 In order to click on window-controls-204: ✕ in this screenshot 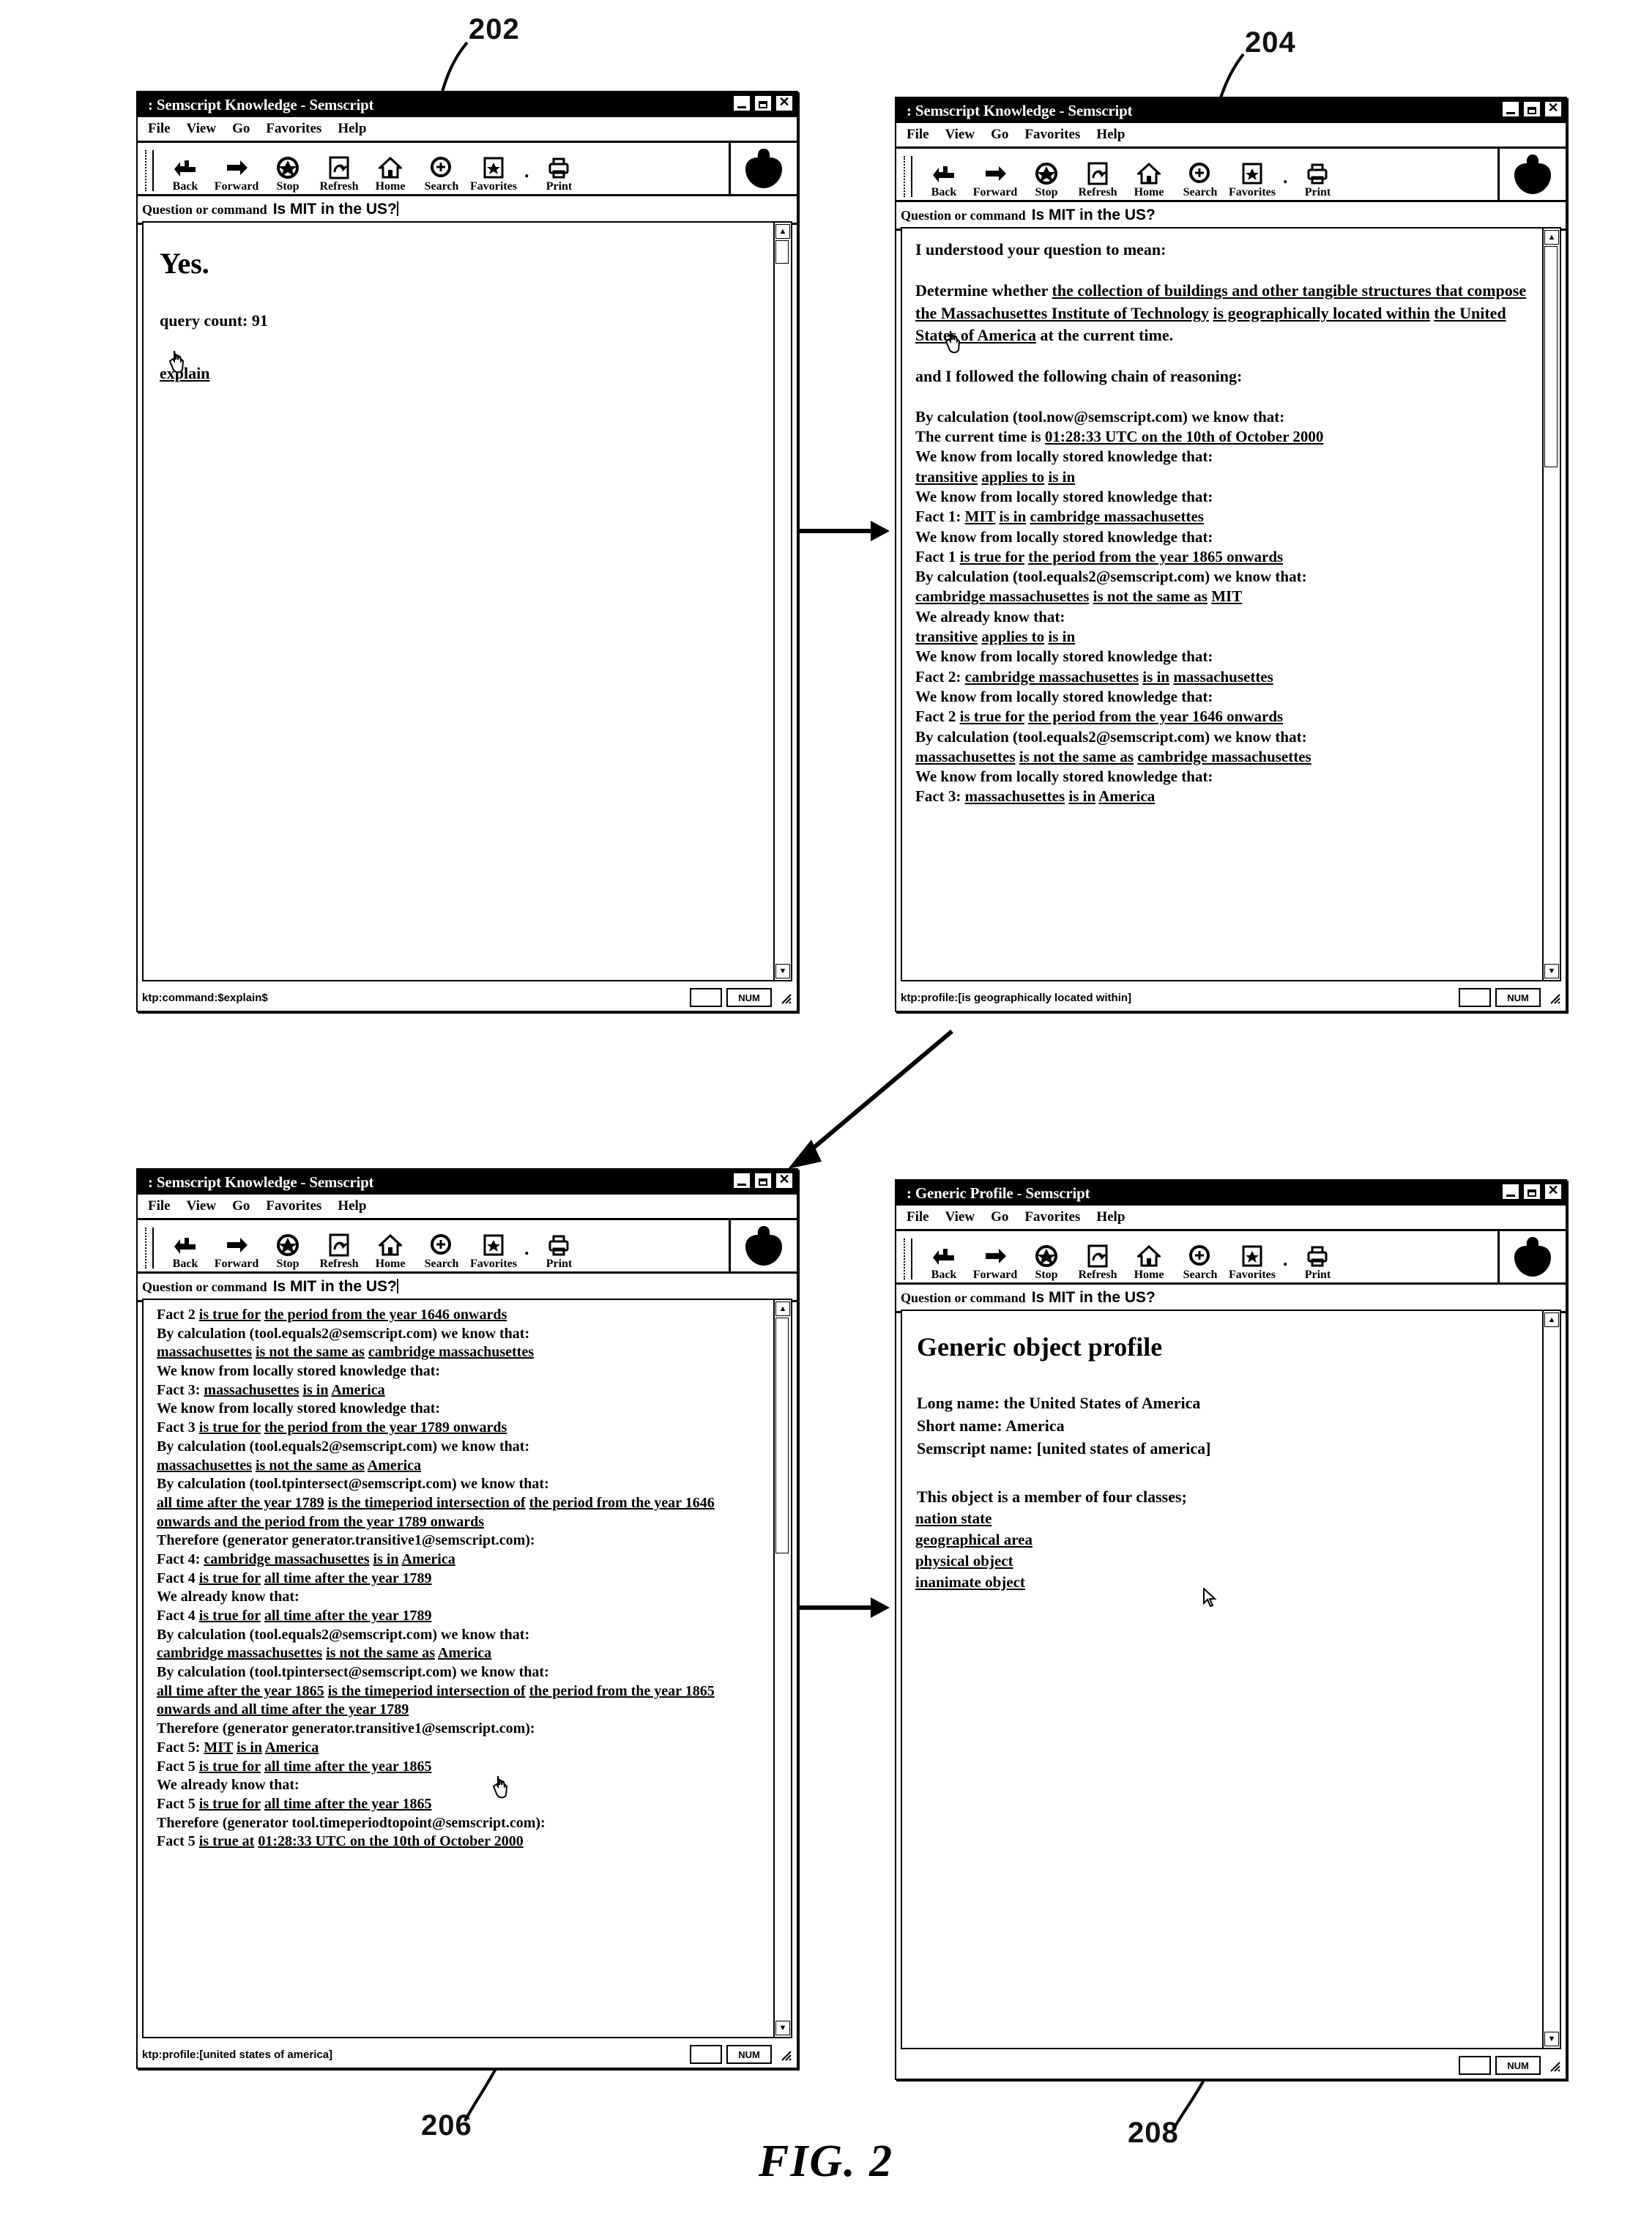, I will do `click(1532, 109)`.